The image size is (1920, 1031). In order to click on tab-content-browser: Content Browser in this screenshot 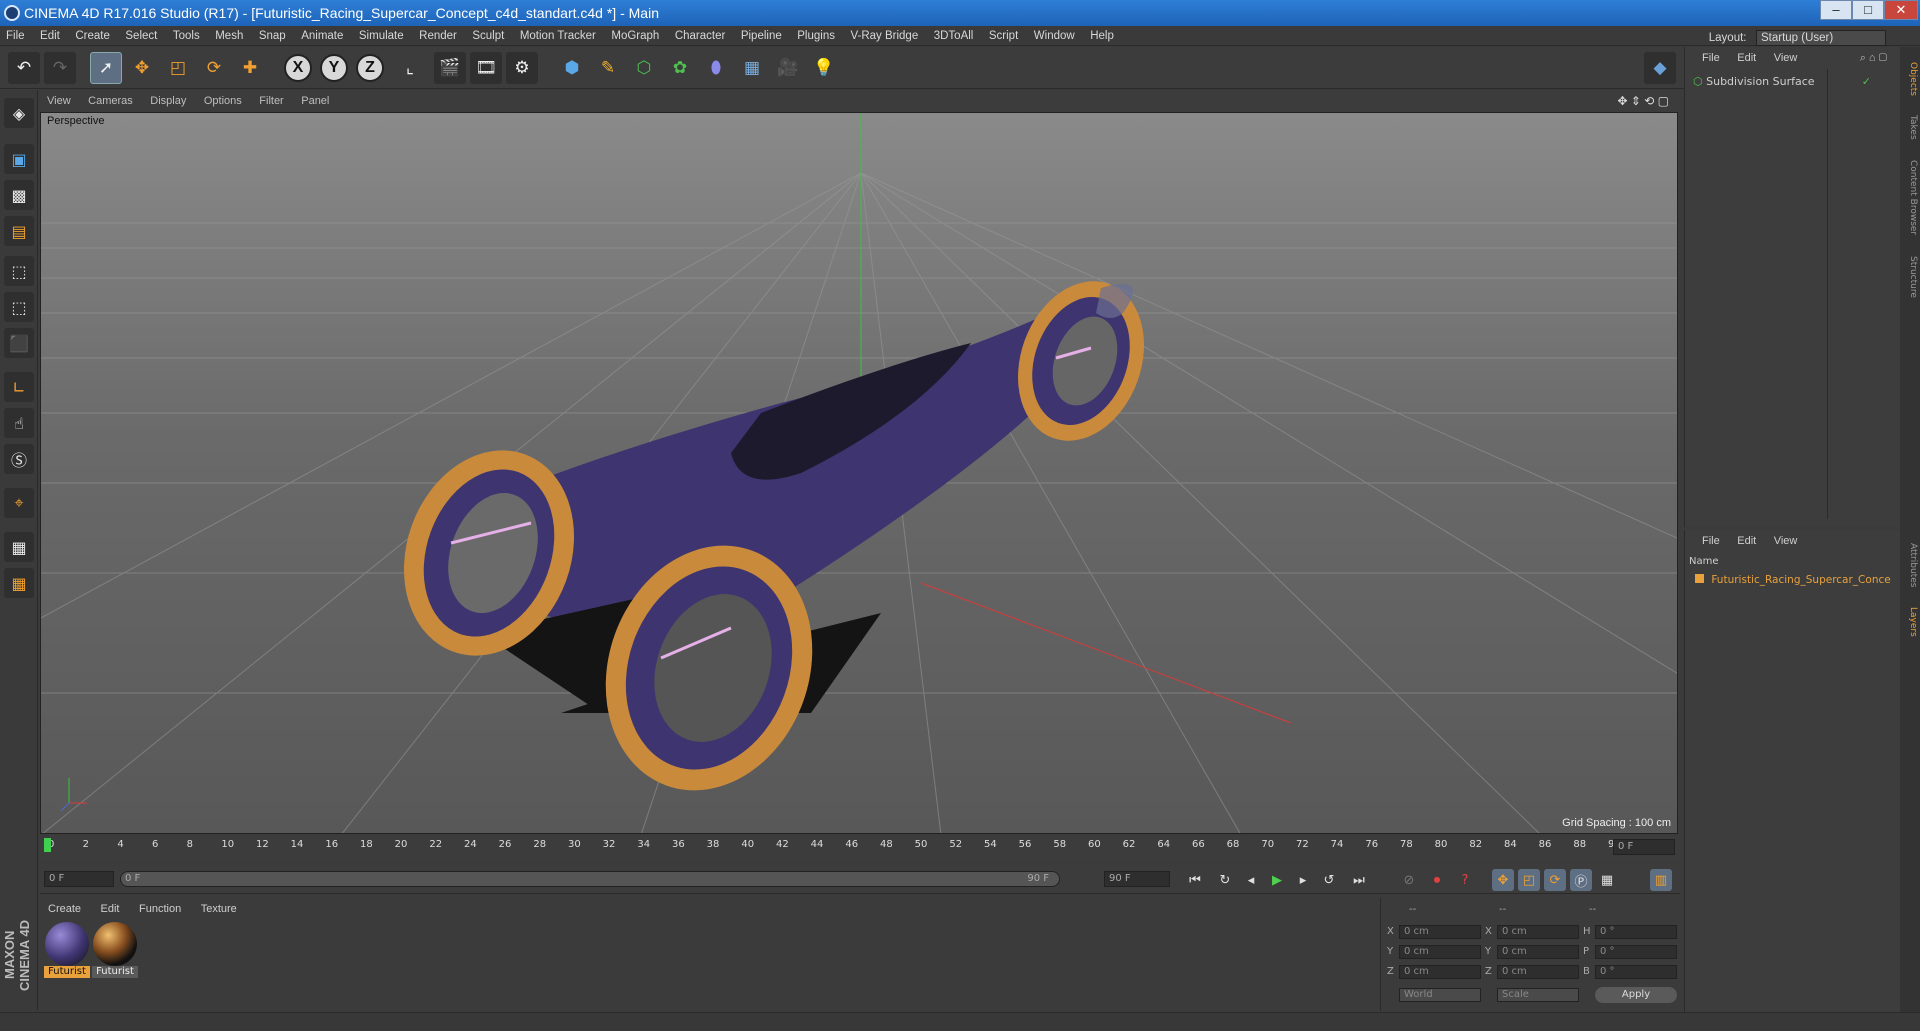, I will do `click(1910, 198)`.